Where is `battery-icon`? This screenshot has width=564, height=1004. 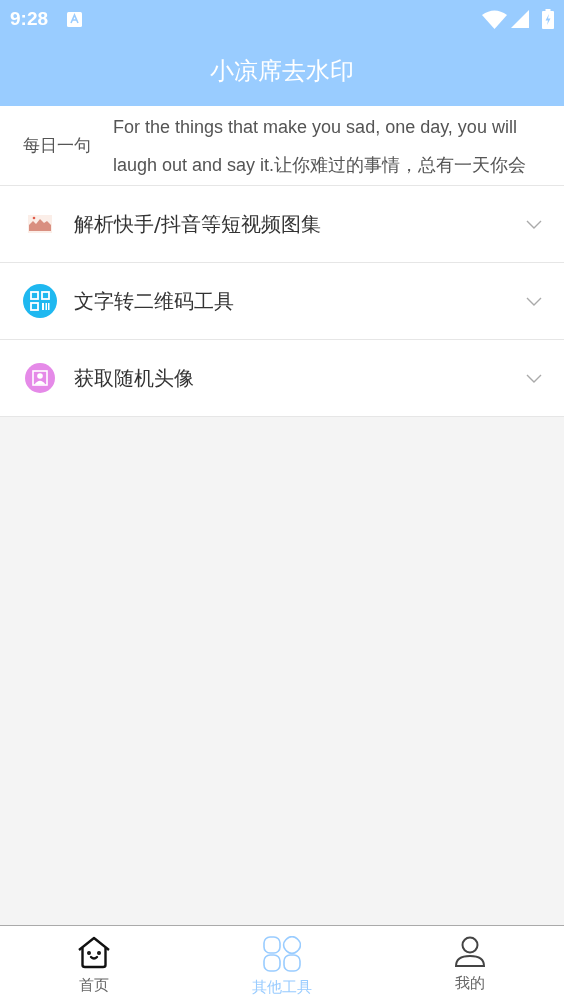 battery-icon is located at coordinates (548, 19).